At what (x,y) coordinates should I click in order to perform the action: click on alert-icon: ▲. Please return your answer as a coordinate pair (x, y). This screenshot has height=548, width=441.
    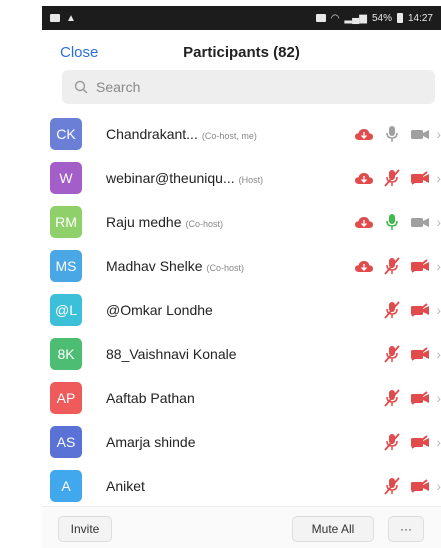
    Looking at the image, I should click on (71, 18).